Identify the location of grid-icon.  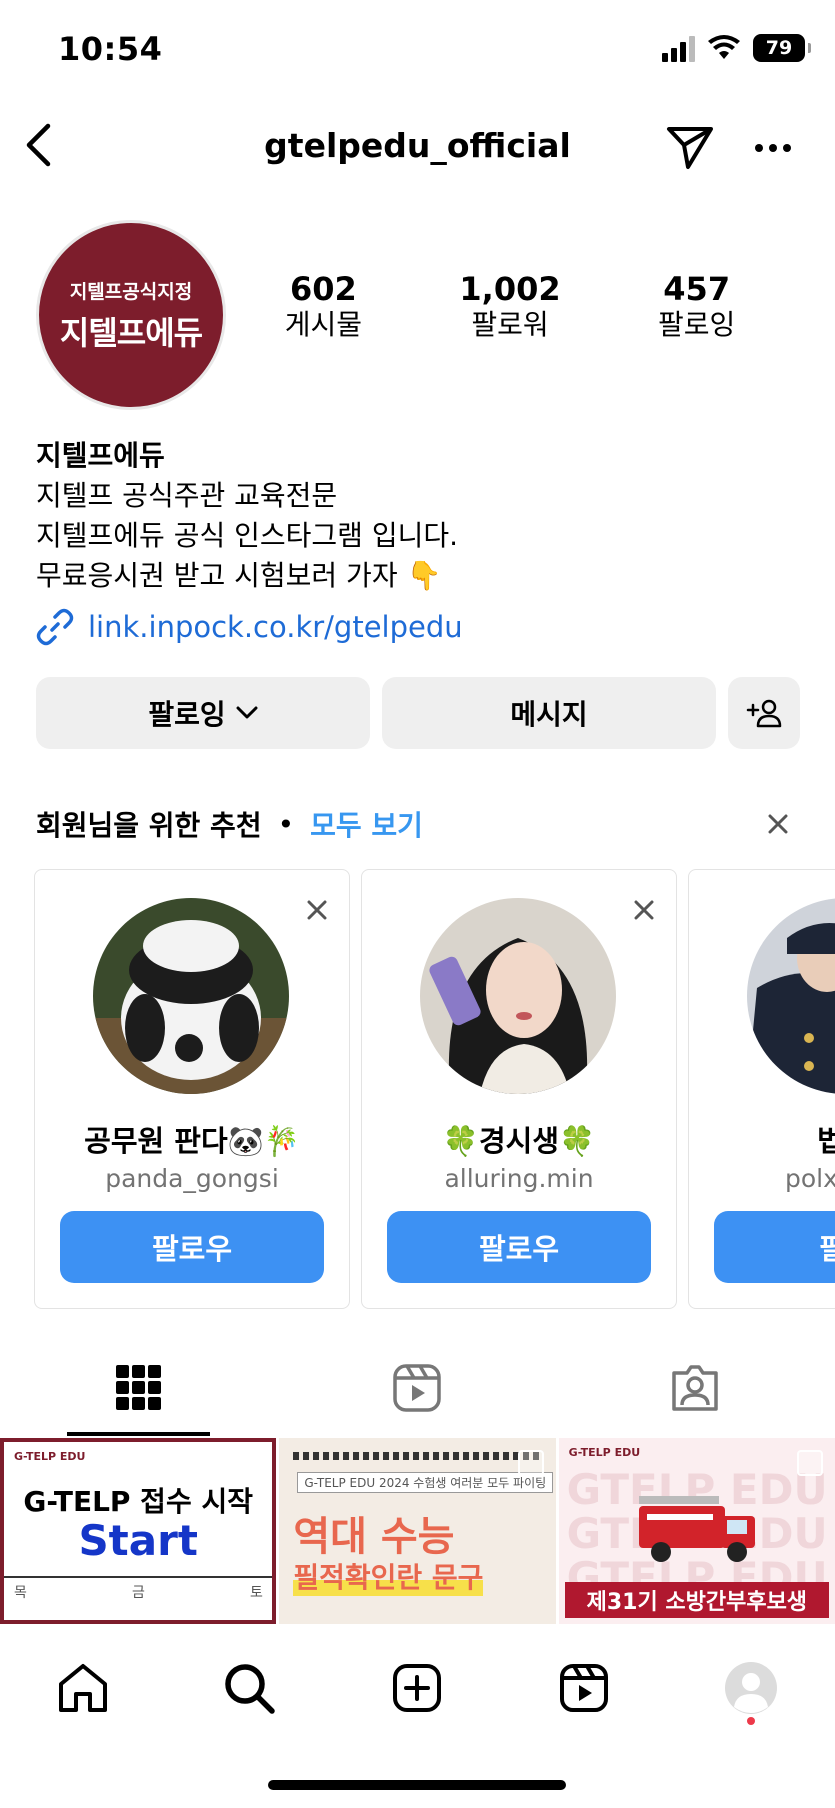
(138, 1387).